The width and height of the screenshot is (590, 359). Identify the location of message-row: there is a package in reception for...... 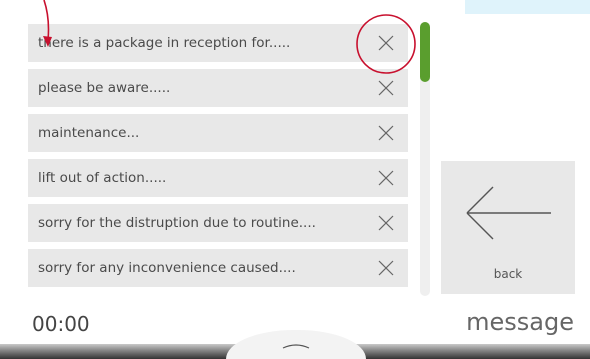
(218, 43).